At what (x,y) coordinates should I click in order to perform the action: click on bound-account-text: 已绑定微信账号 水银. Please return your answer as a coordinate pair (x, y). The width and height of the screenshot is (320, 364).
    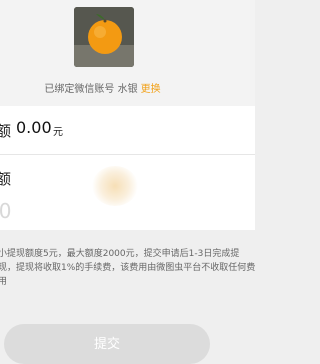
    Looking at the image, I should click on (91, 89).